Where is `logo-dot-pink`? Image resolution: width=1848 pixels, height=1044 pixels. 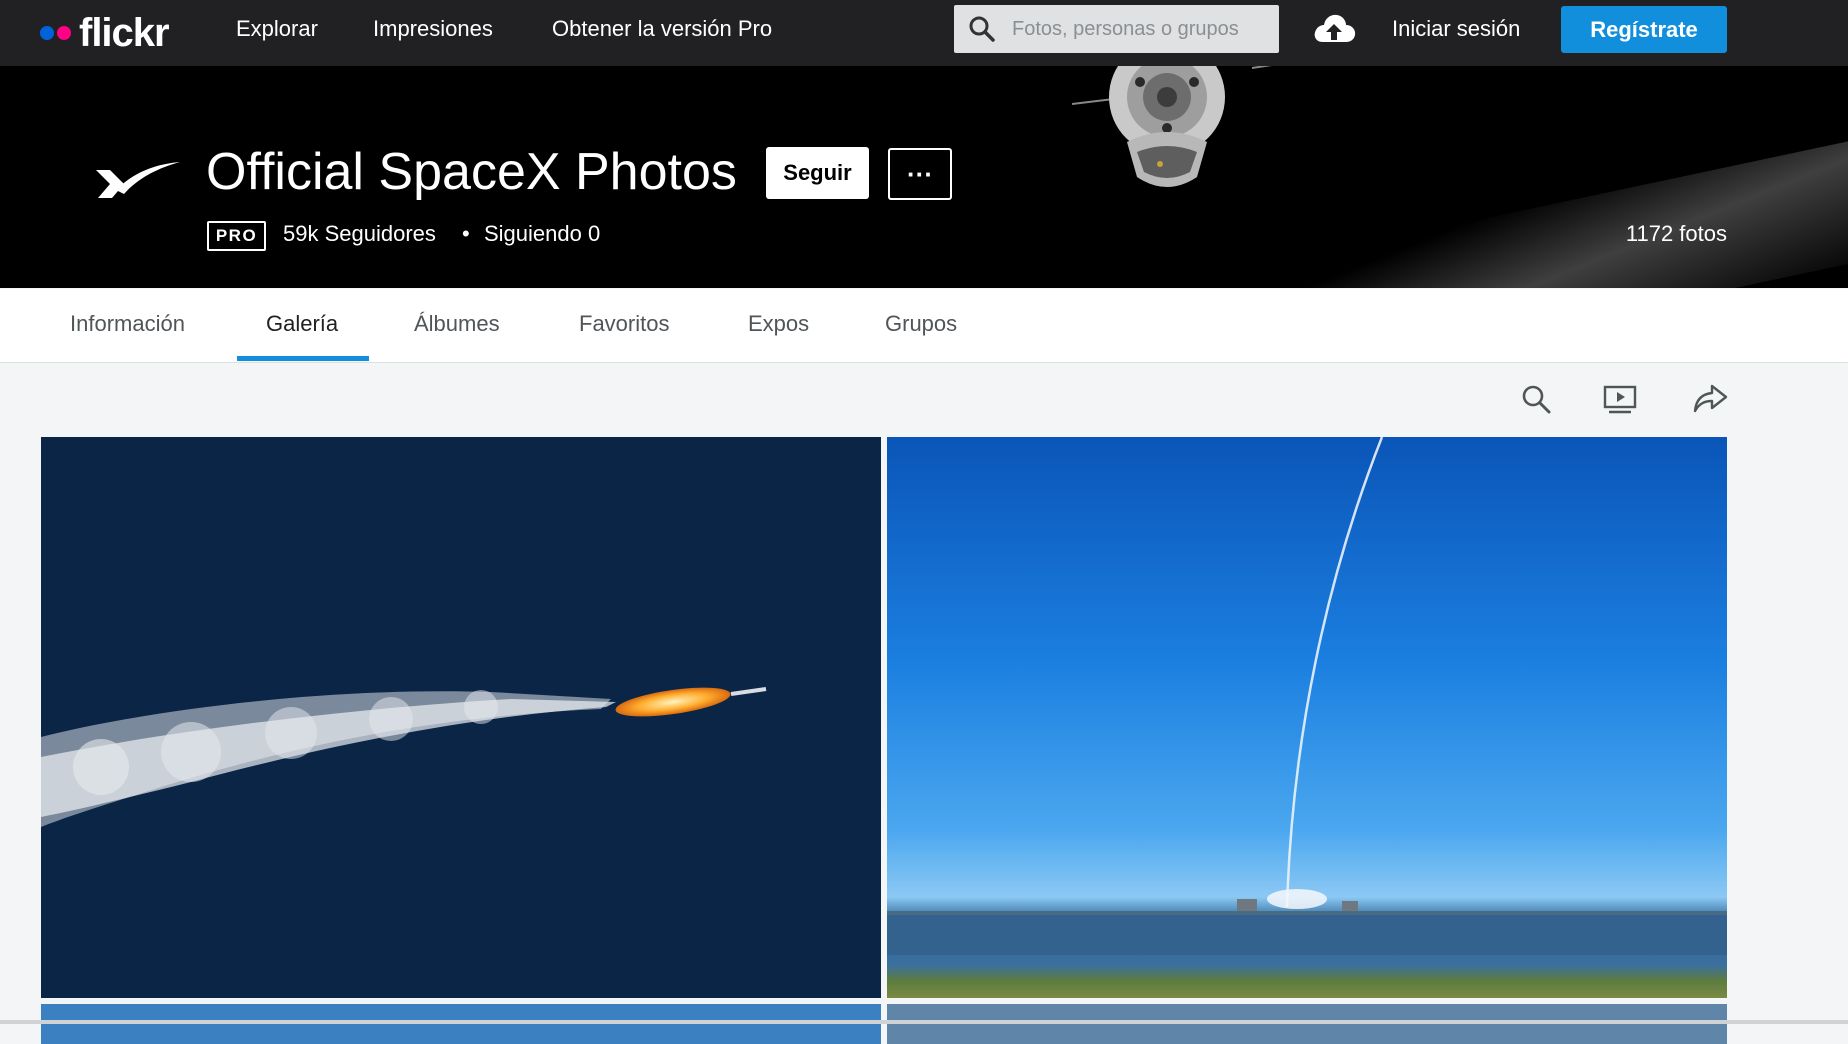
logo-dot-pink is located at coordinates (64, 33).